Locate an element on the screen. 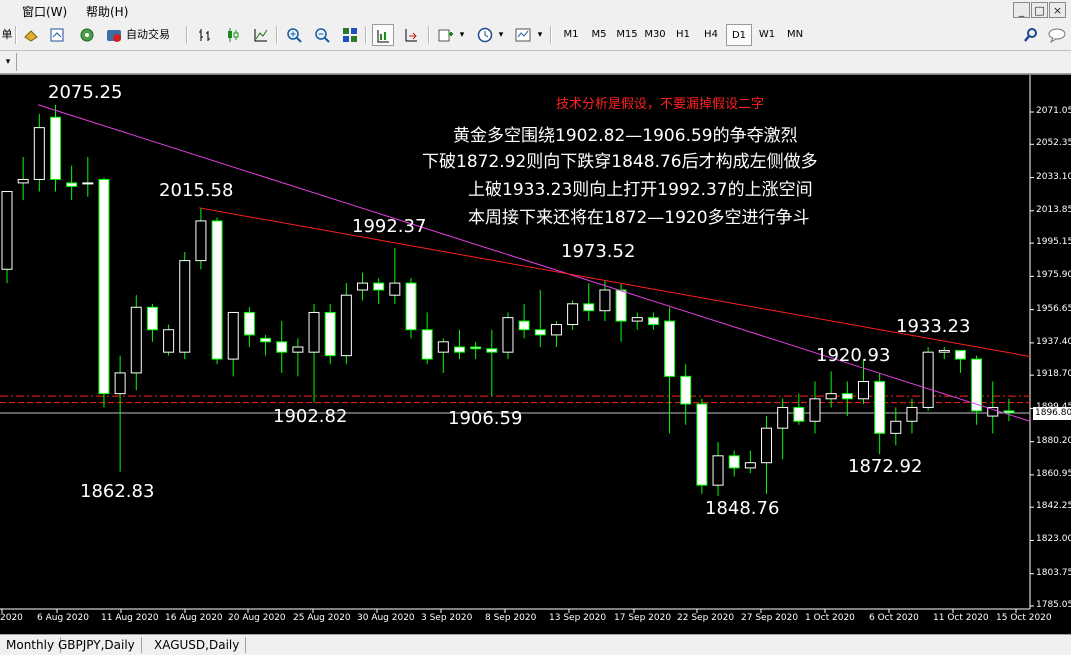  price-axis-label: 1937.40 is located at coordinates (1053, 341).